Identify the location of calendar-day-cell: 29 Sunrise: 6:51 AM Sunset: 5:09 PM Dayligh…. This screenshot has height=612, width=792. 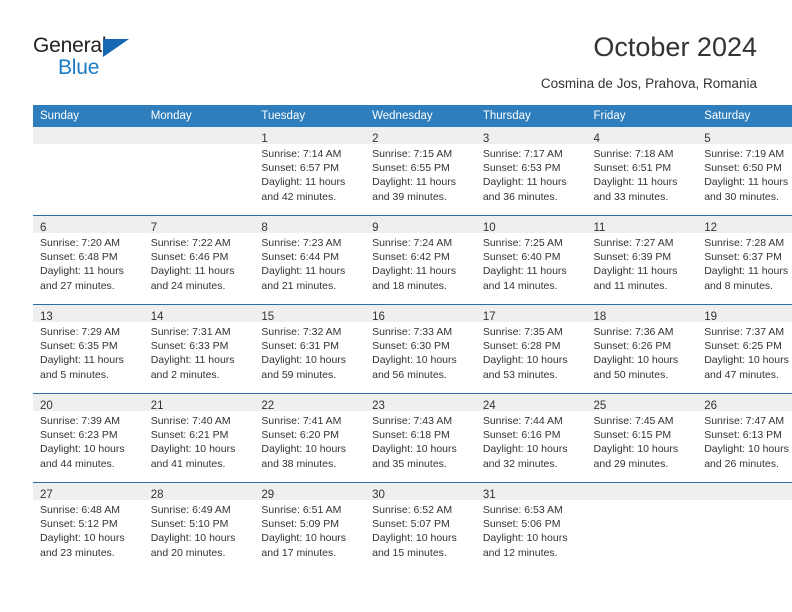
(310, 526).